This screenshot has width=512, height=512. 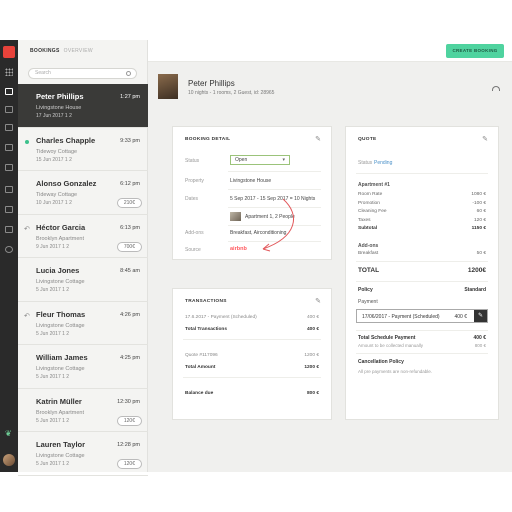 I want to click on guest-name: Peter Phillips, so click(x=211, y=83).